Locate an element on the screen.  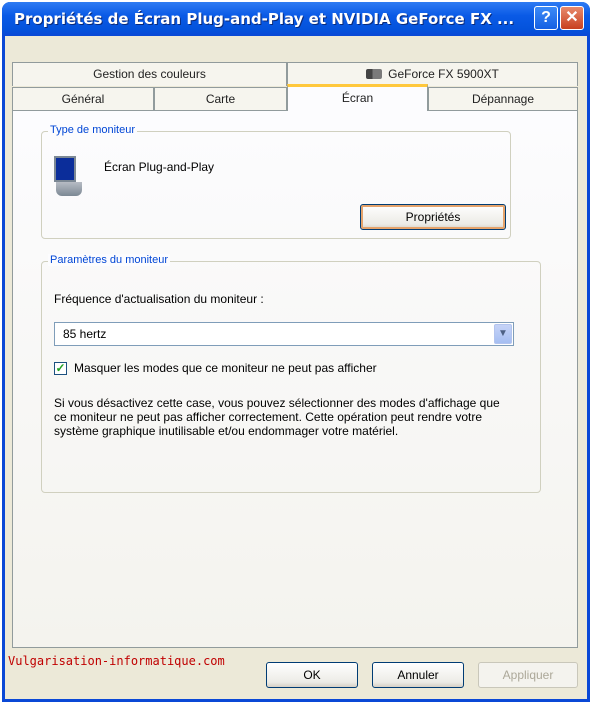
tab-row-back: Gestion des couleurs GeForce FX 5900XT is located at coordinates (295, 74).